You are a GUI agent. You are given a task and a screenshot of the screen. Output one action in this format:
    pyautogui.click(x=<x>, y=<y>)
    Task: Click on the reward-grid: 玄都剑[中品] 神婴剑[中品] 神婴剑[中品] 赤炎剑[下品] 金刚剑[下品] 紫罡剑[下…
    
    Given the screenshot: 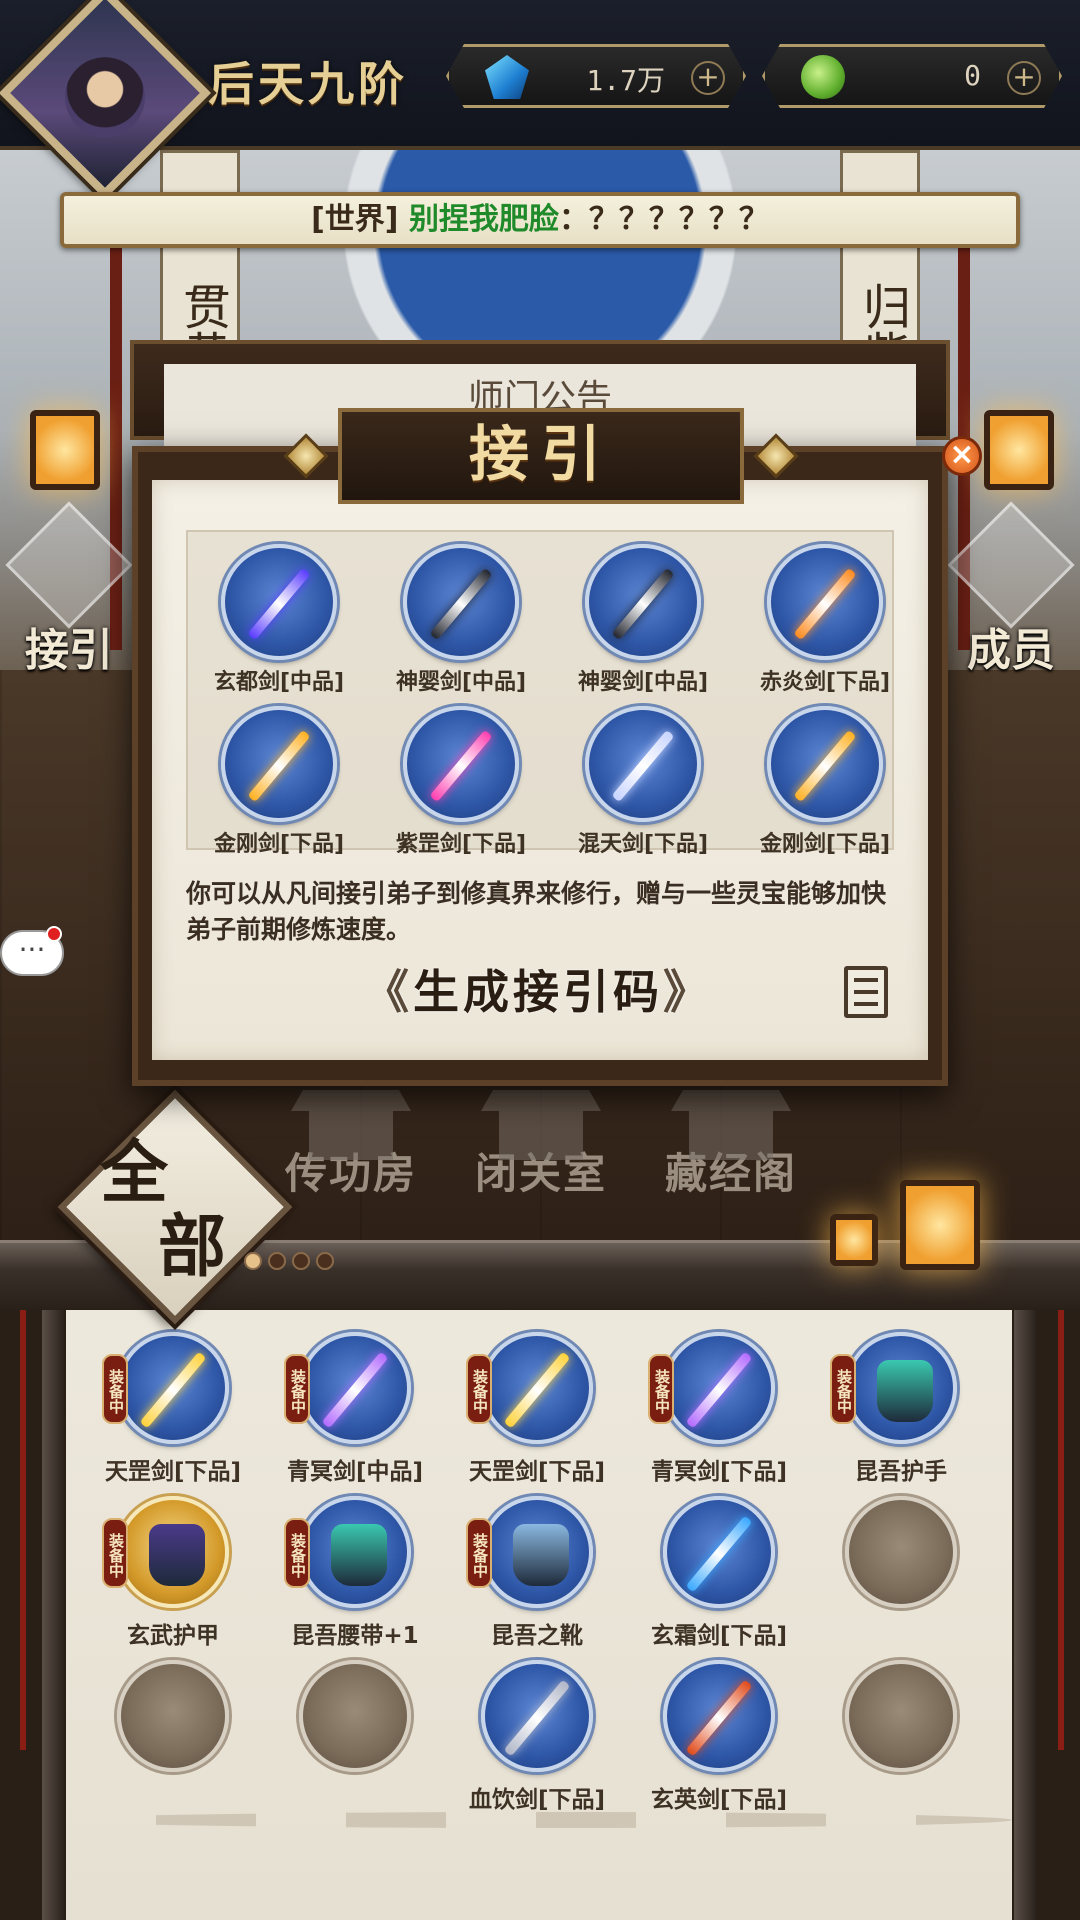 What is the action you would take?
    pyautogui.click(x=540, y=693)
    